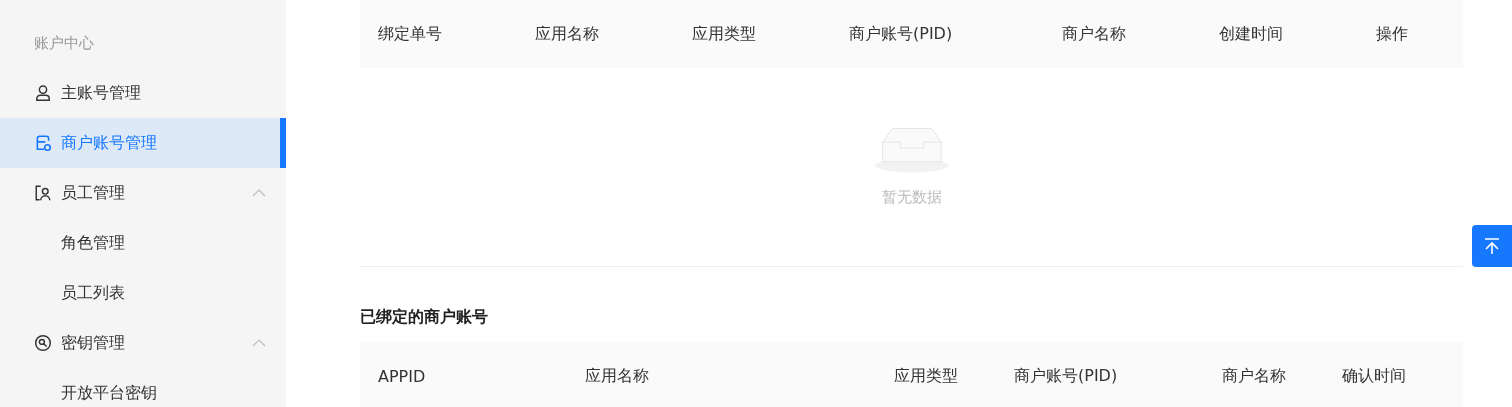 This screenshot has height=407, width=1512. I want to click on sidebar-subitem: 员工列表, so click(143, 293).